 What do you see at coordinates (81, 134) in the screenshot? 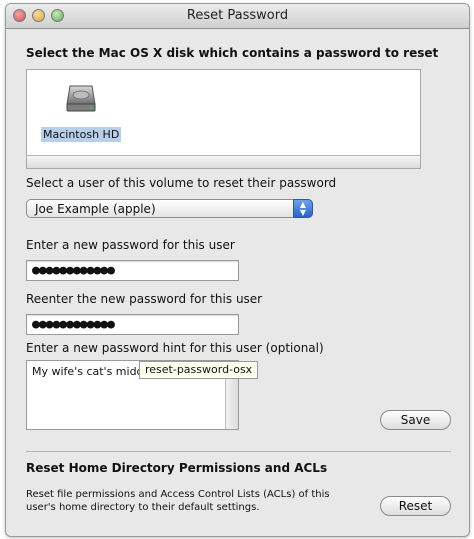
I see `disk-name: Macintosh HD` at bounding box center [81, 134].